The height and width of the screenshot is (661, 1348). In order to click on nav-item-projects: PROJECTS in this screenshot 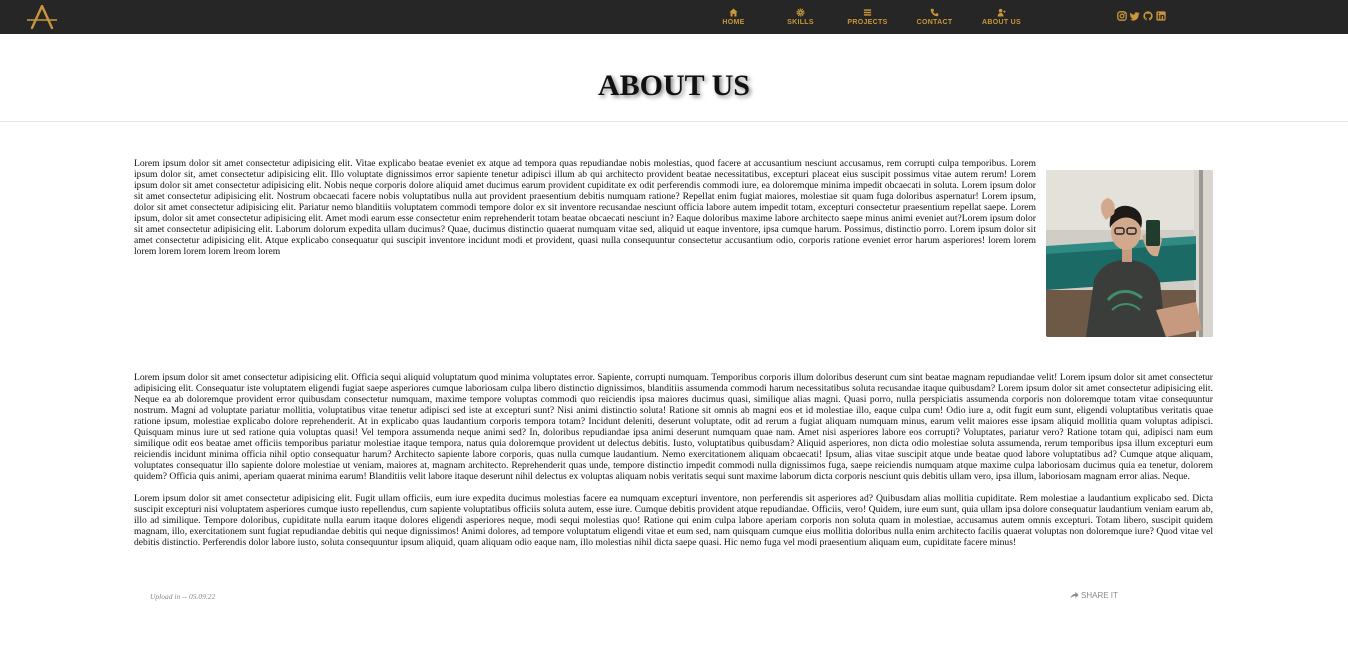, I will do `click(867, 17)`.